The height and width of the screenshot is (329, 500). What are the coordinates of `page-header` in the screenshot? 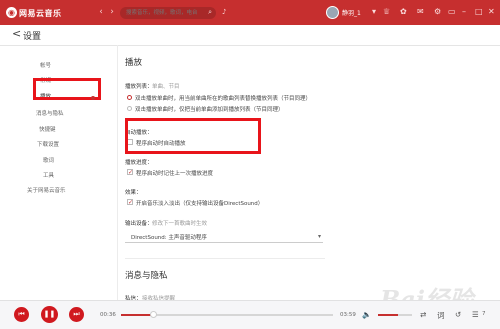 It's located at (250, 35).